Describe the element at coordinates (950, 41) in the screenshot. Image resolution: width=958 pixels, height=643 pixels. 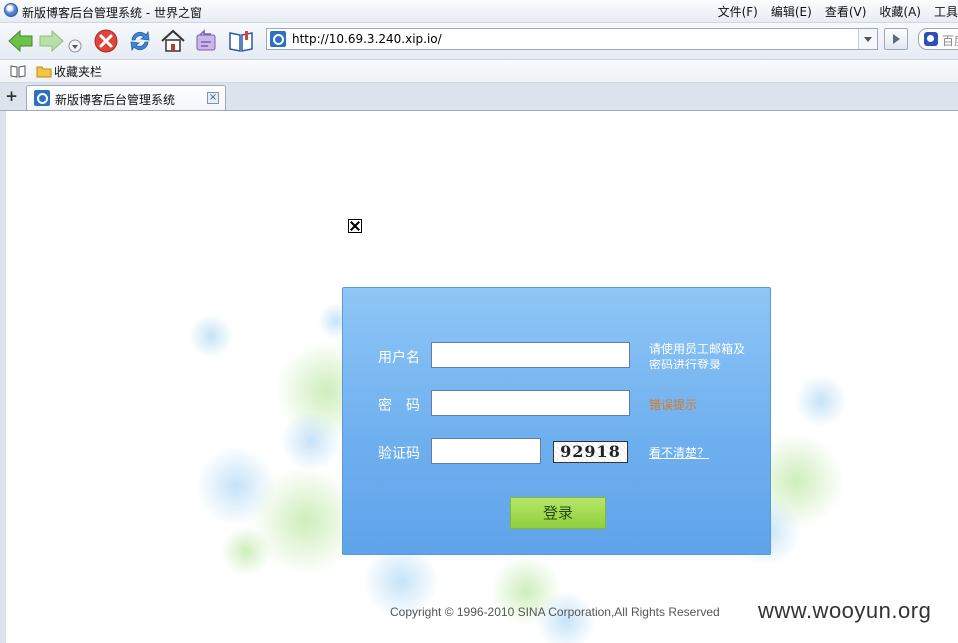
I see `search-placeholder: 百度` at that location.